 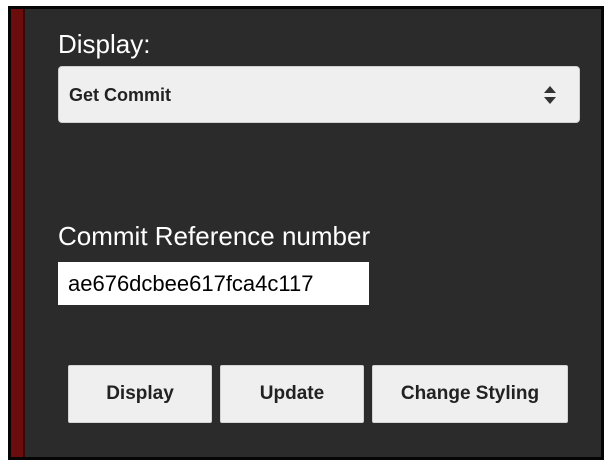 I want to click on display-button: Display, so click(x=140, y=394).